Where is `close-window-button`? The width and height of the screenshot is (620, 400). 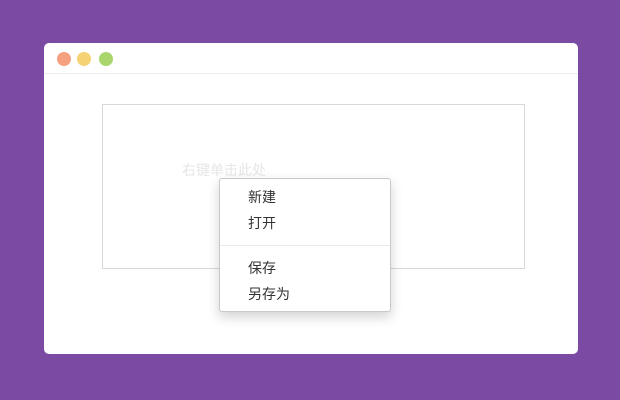
close-window-button is located at coordinates (64, 59).